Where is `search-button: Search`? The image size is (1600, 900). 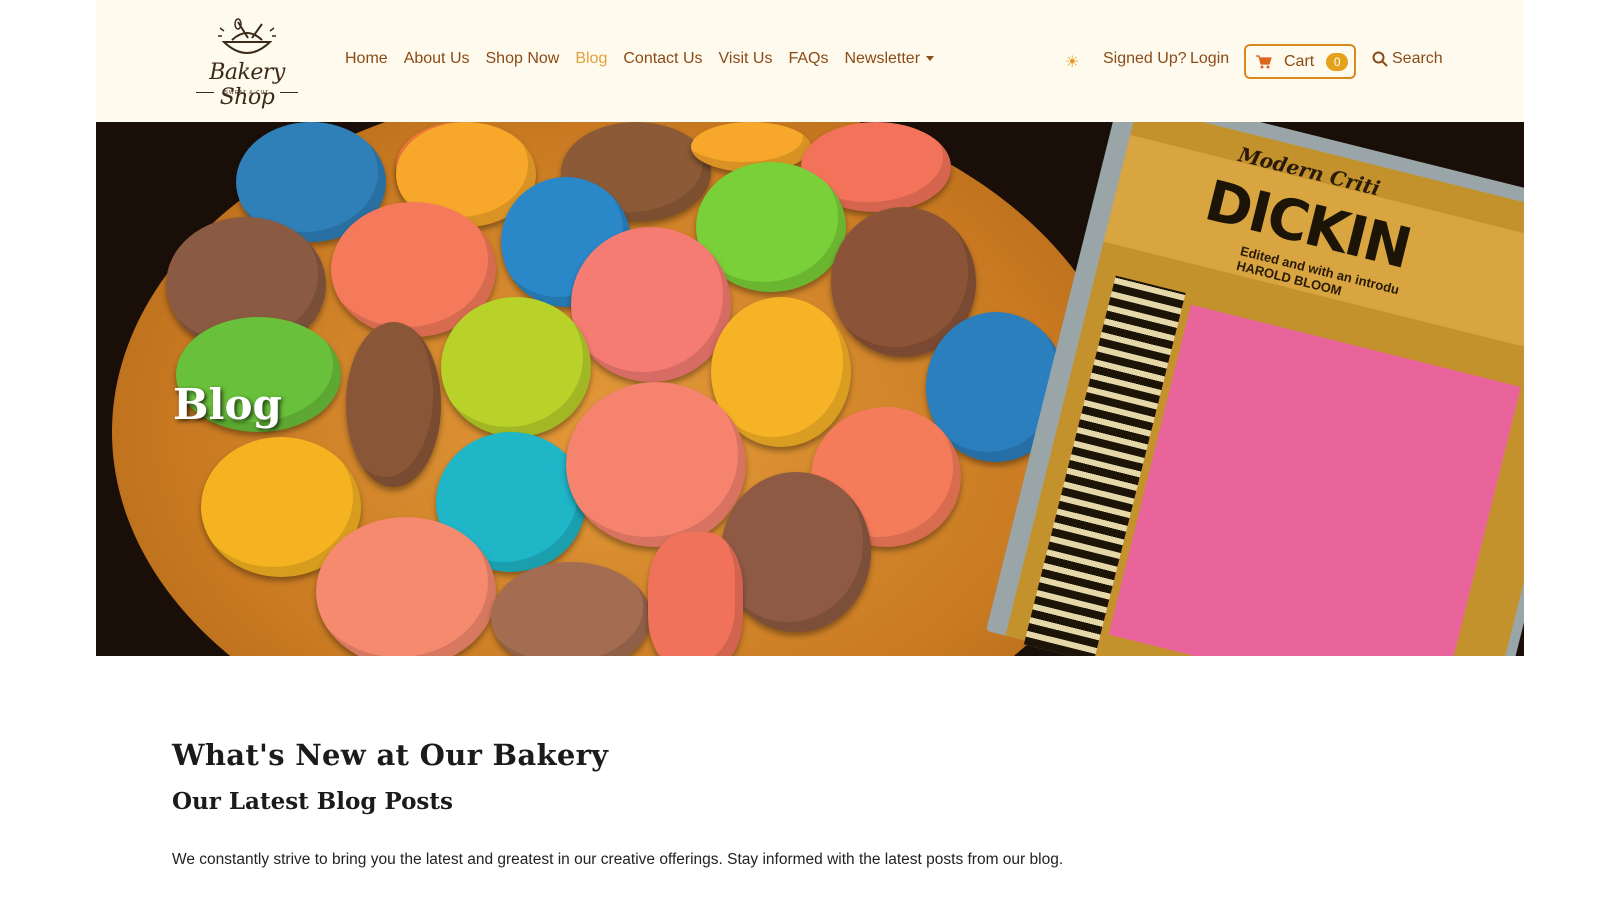
search-button: Search is located at coordinates (1407, 59).